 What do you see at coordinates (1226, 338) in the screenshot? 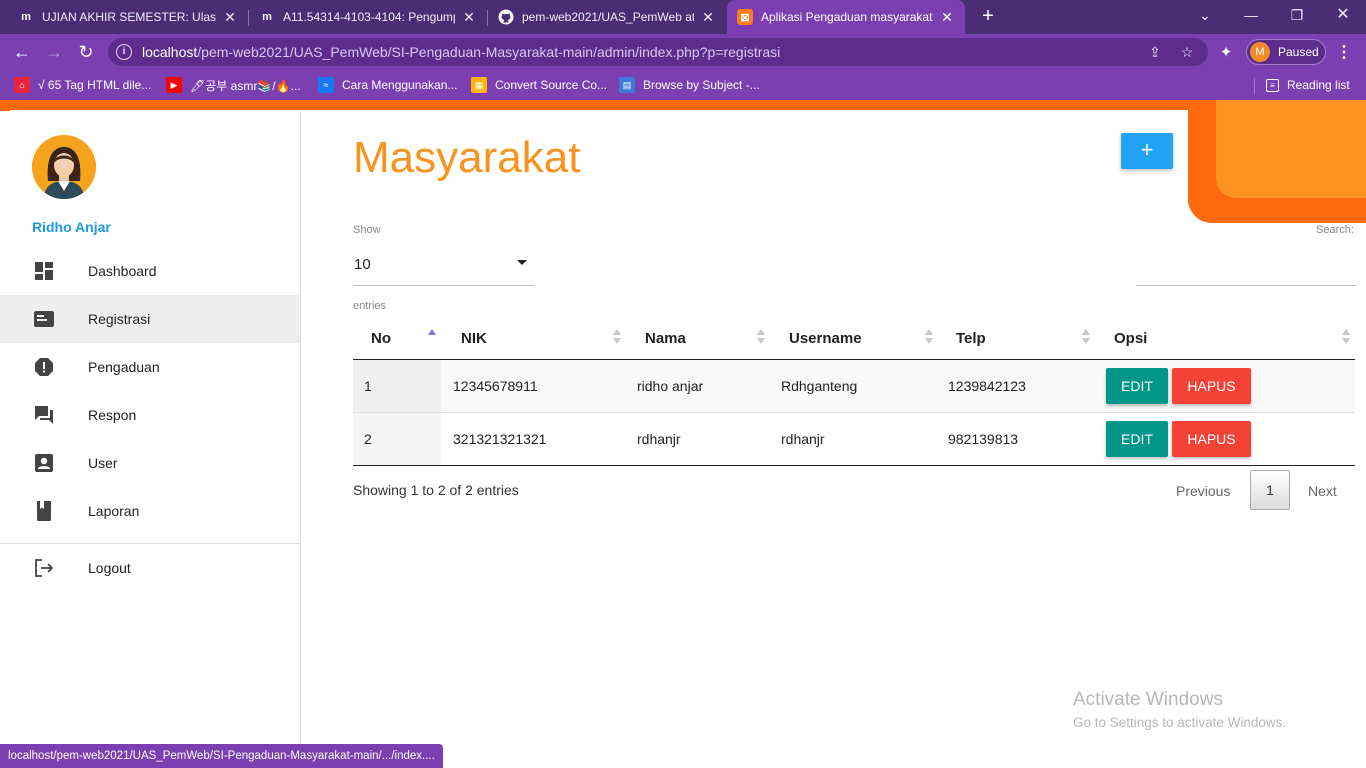
I see `column-header-opsi: Opsi` at bounding box center [1226, 338].